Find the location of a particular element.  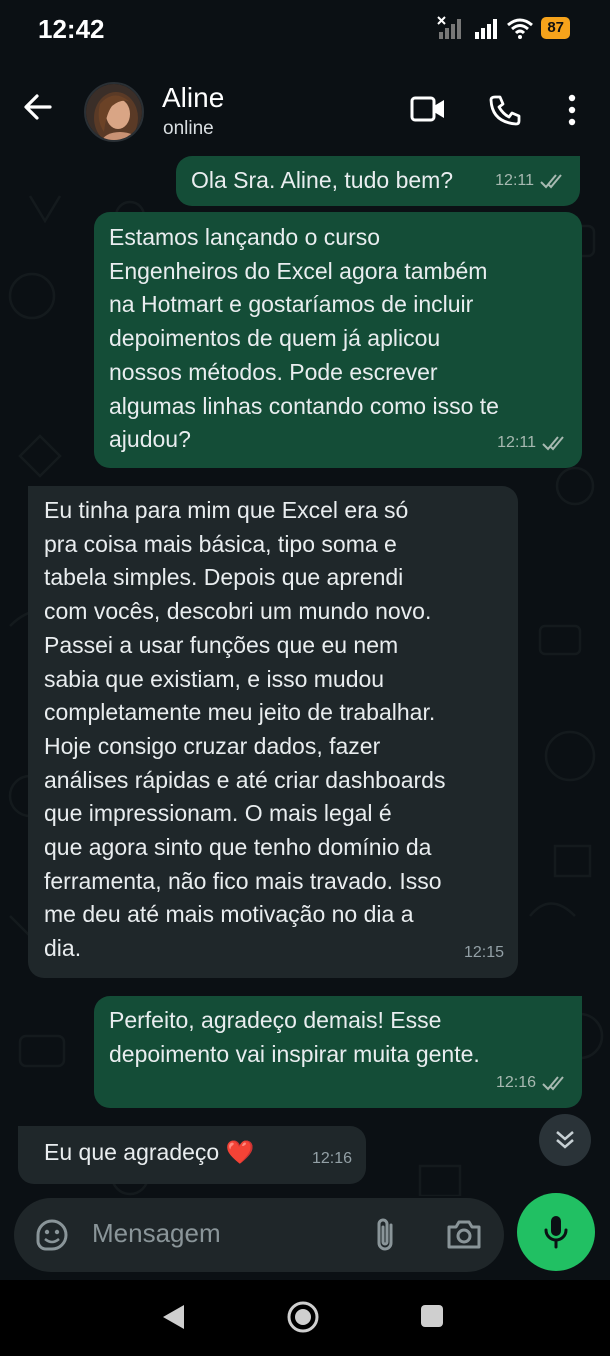

chat-header: Aline online is located at coordinates (305, 108).